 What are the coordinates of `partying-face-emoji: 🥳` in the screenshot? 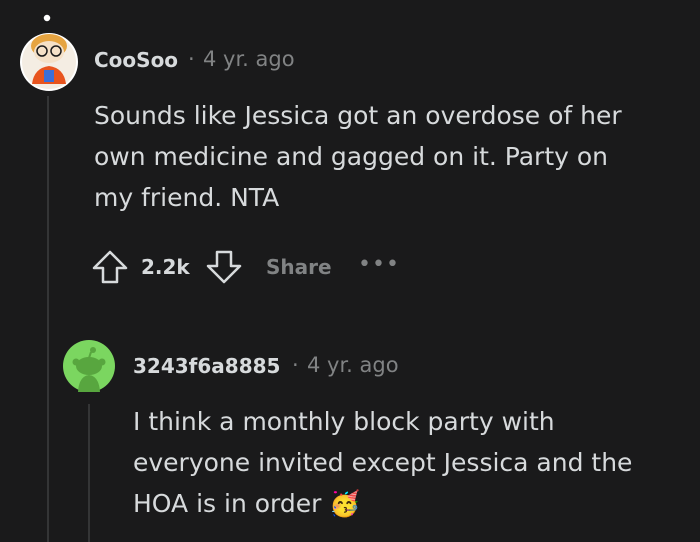 It's located at (345, 503).